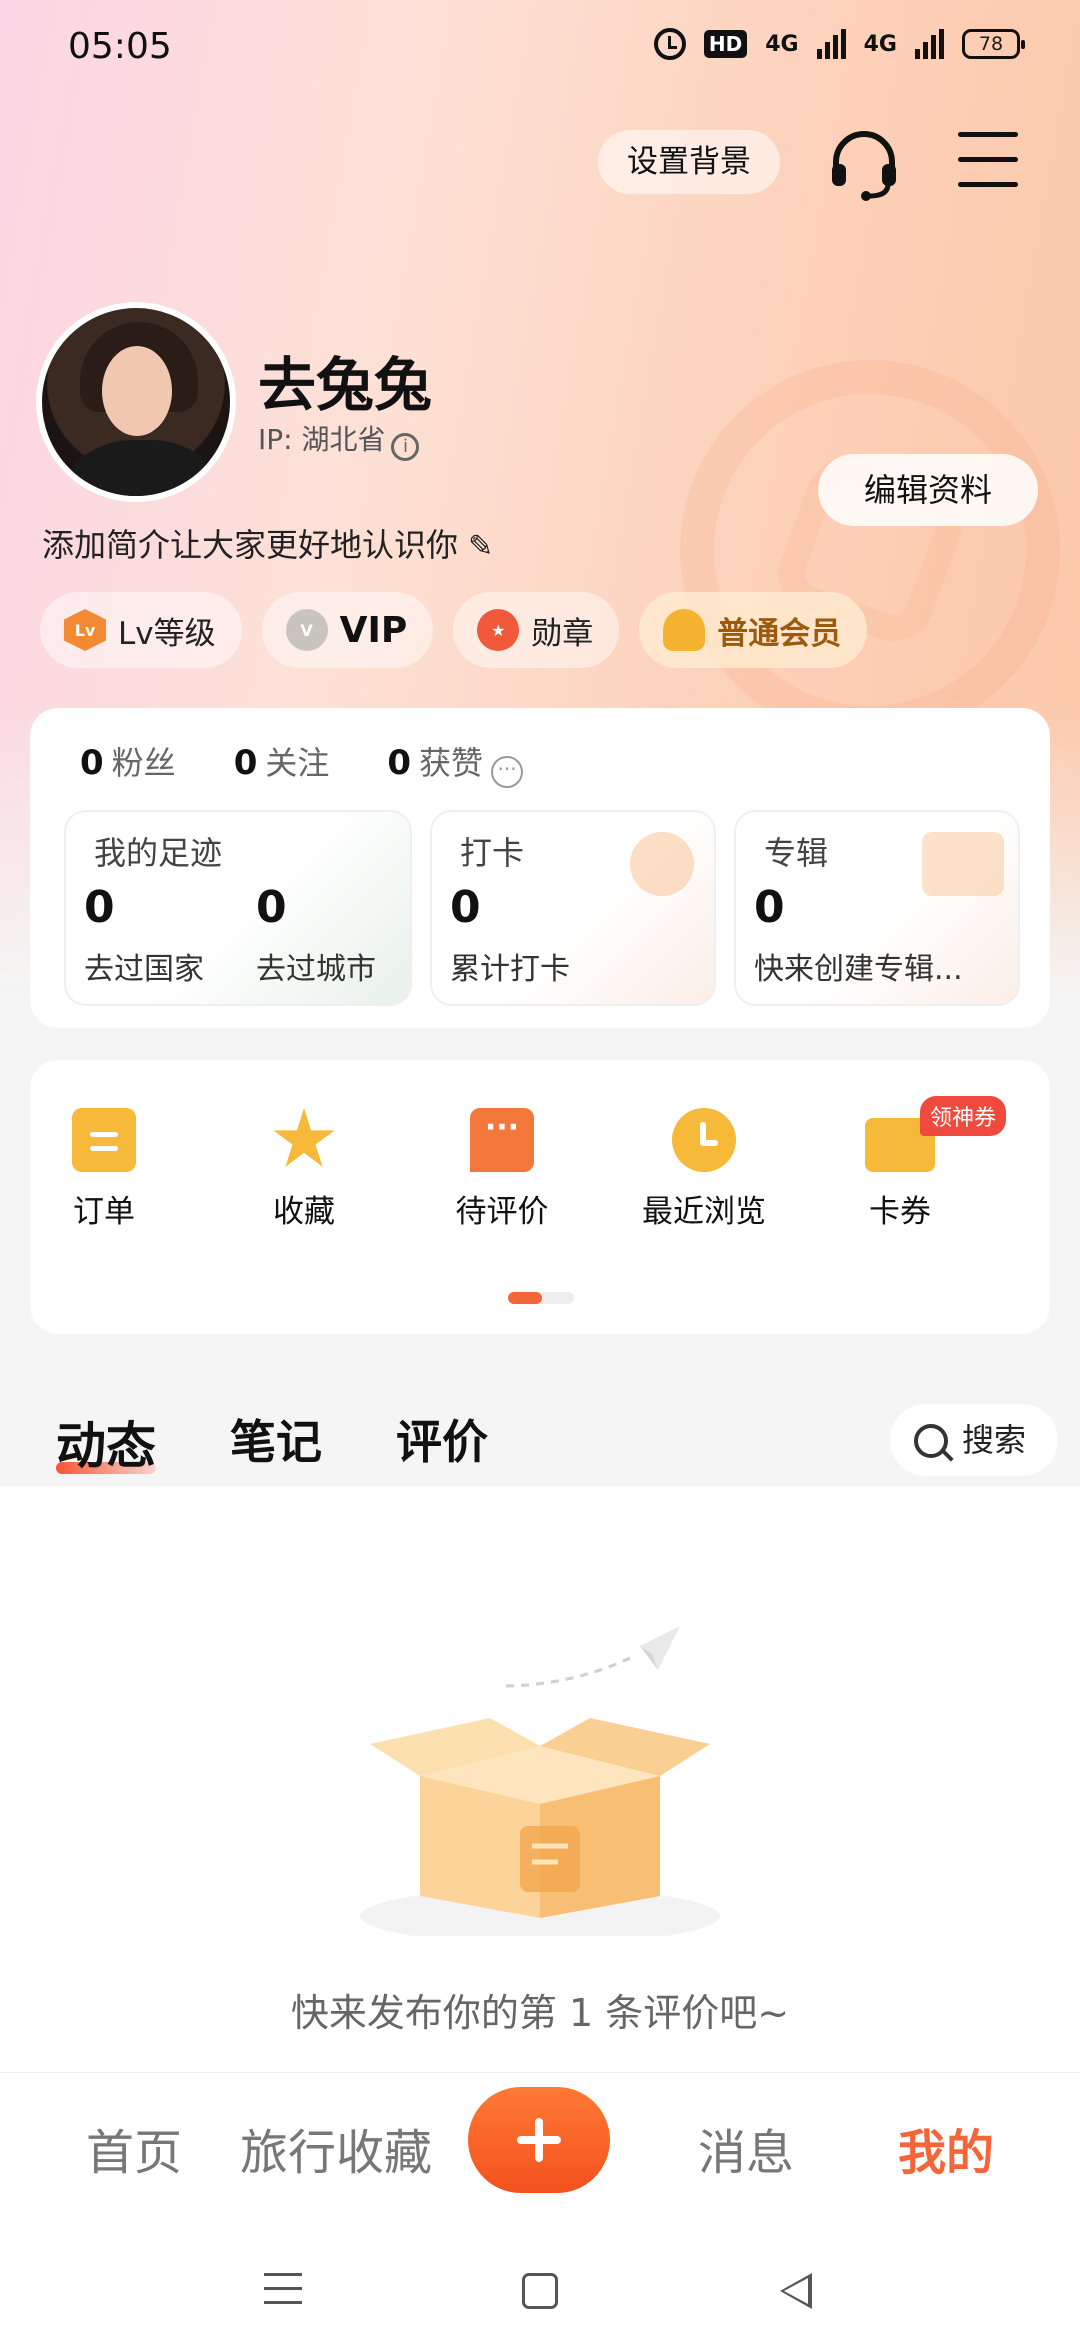 This screenshot has height=2340, width=1080. I want to click on member-icon, so click(684, 630).